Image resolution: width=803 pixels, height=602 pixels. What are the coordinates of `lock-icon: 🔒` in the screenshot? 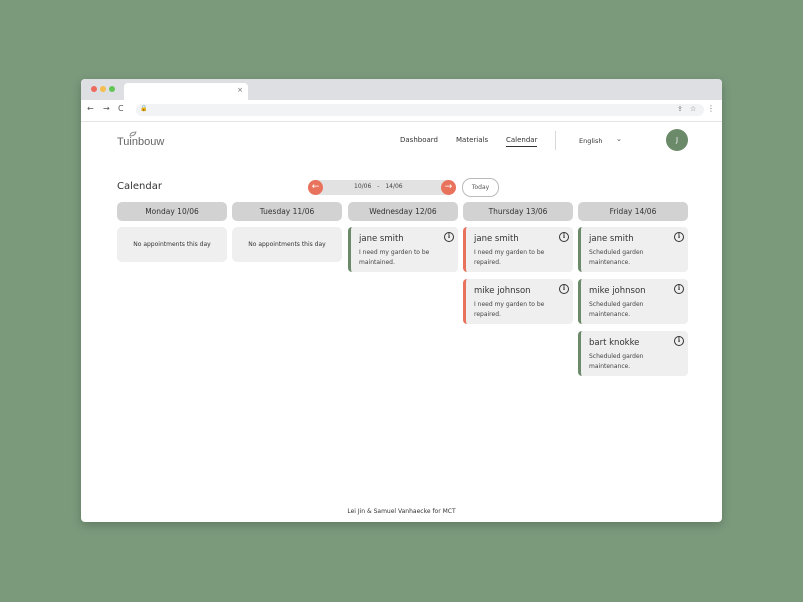 It's located at (144, 108).